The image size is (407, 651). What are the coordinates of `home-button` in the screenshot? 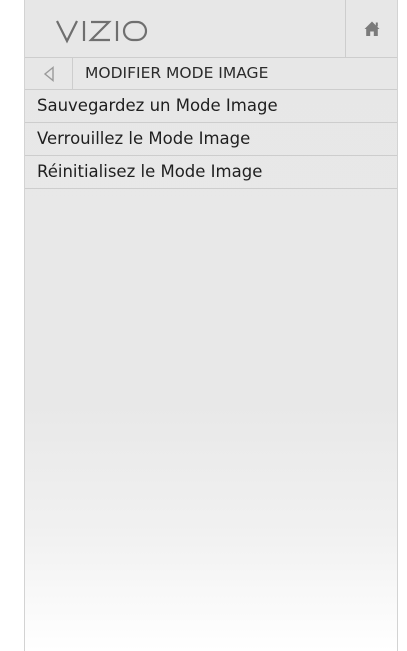 It's located at (371, 28).